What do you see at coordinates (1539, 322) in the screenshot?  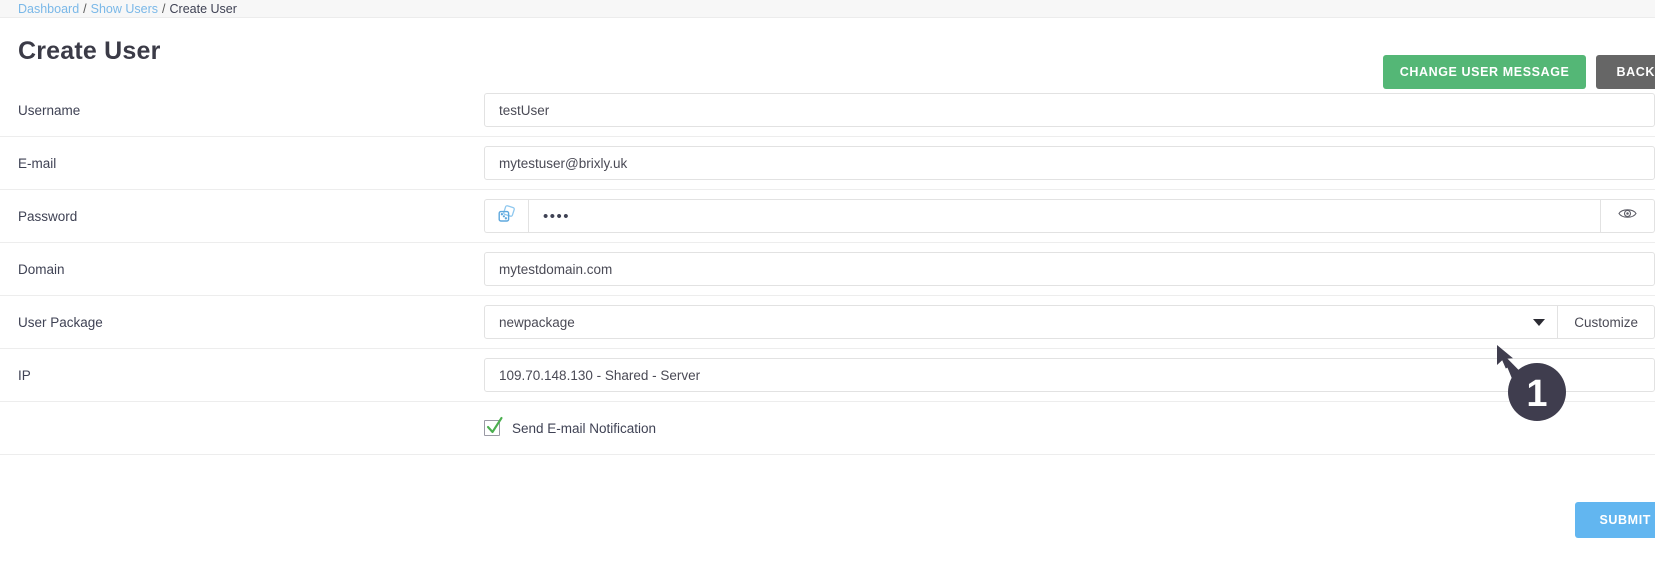 I see `chevron-down-icon` at bounding box center [1539, 322].